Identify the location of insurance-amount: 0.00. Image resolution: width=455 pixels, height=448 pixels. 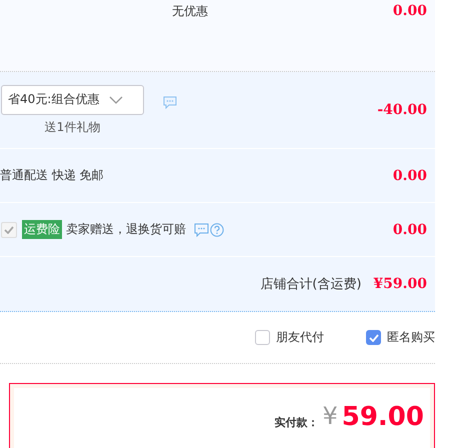
(409, 230).